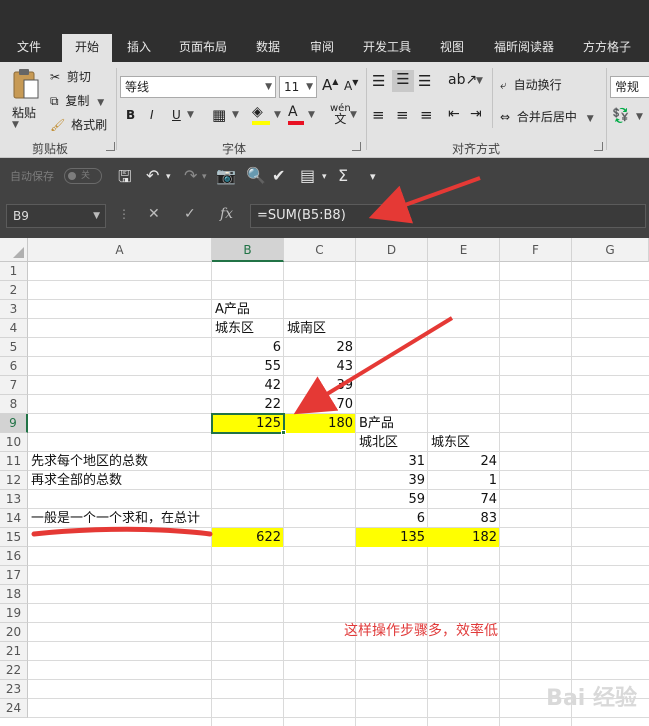  Describe the element at coordinates (14, 250) in the screenshot. I see `select-all-corner` at that location.